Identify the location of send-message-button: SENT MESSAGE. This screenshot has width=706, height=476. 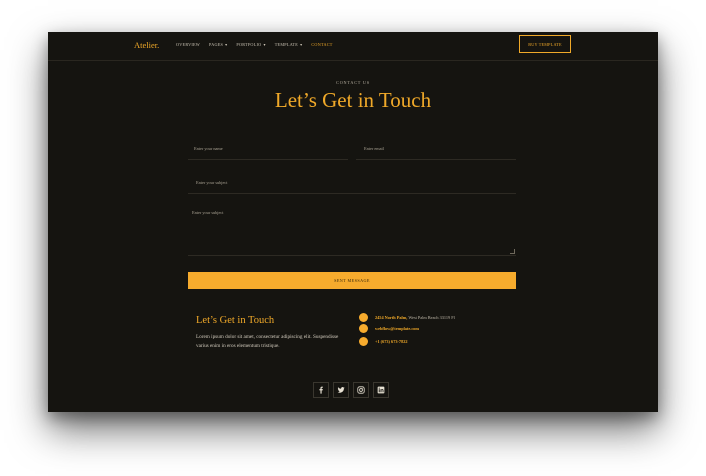
(352, 280).